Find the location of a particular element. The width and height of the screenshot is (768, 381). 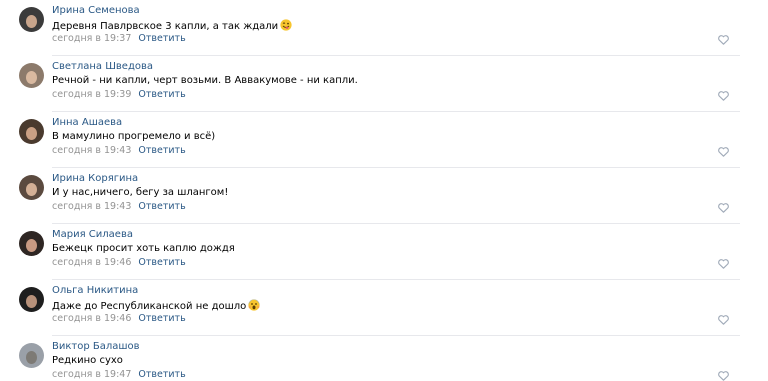

comment-time: сегодня в 19:37 is located at coordinates (91, 38).